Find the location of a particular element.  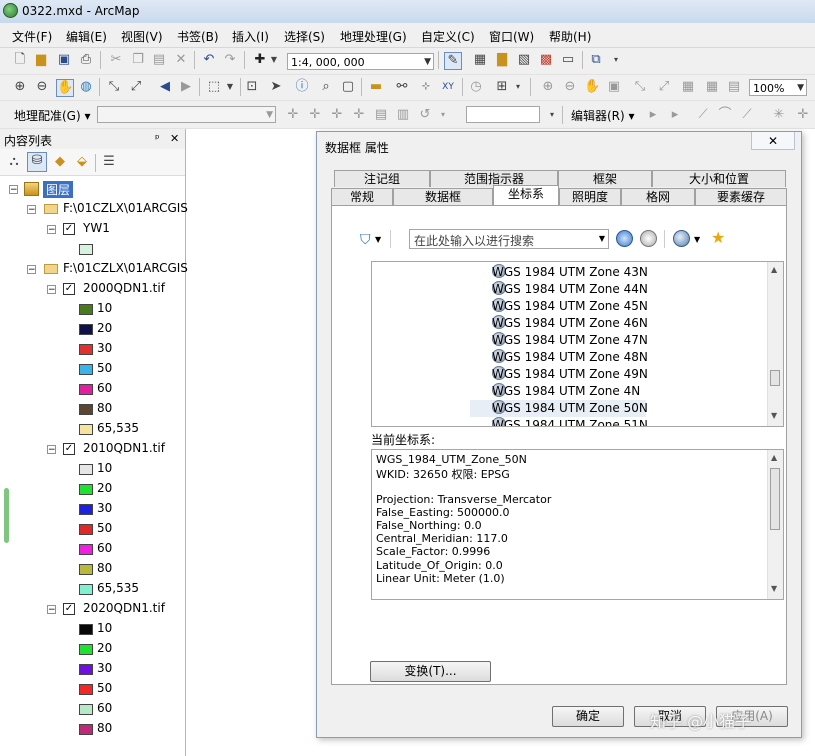

point-icon: ✳ is located at coordinates (779, 115).